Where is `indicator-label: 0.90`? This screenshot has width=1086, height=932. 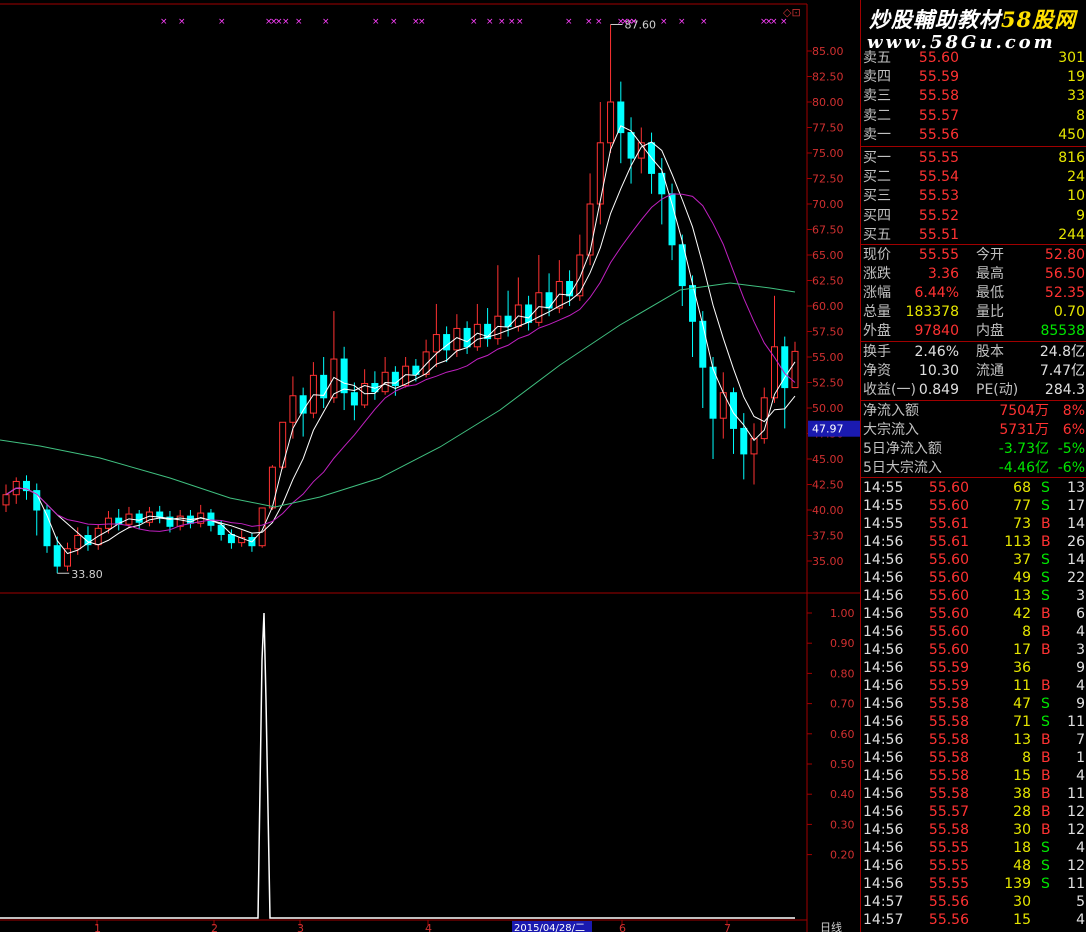 indicator-label: 0.90 is located at coordinates (842, 643).